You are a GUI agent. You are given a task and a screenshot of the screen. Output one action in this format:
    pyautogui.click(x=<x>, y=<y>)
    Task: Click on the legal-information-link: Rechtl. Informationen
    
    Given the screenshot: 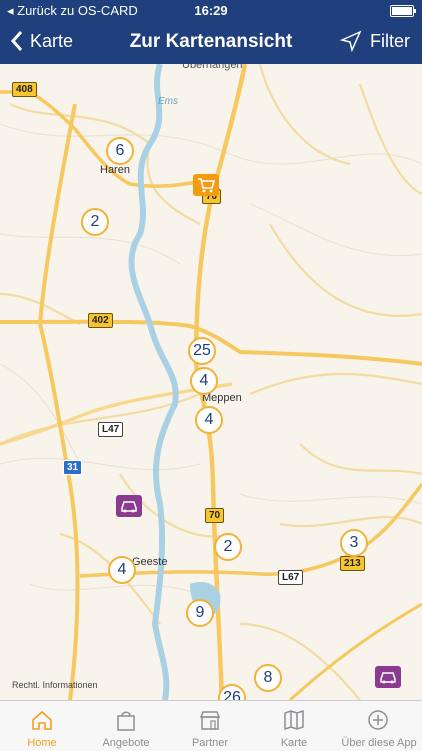 What is the action you would take?
    pyautogui.click(x=55, y=685)
    